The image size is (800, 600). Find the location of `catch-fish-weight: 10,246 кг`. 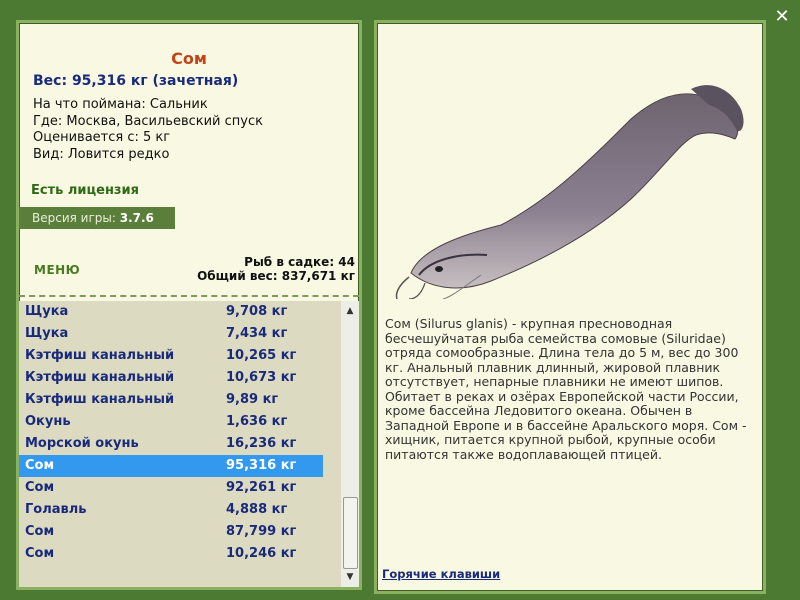

catch-fish-weight: 10,246 кг is located at coordinates (261, 553).